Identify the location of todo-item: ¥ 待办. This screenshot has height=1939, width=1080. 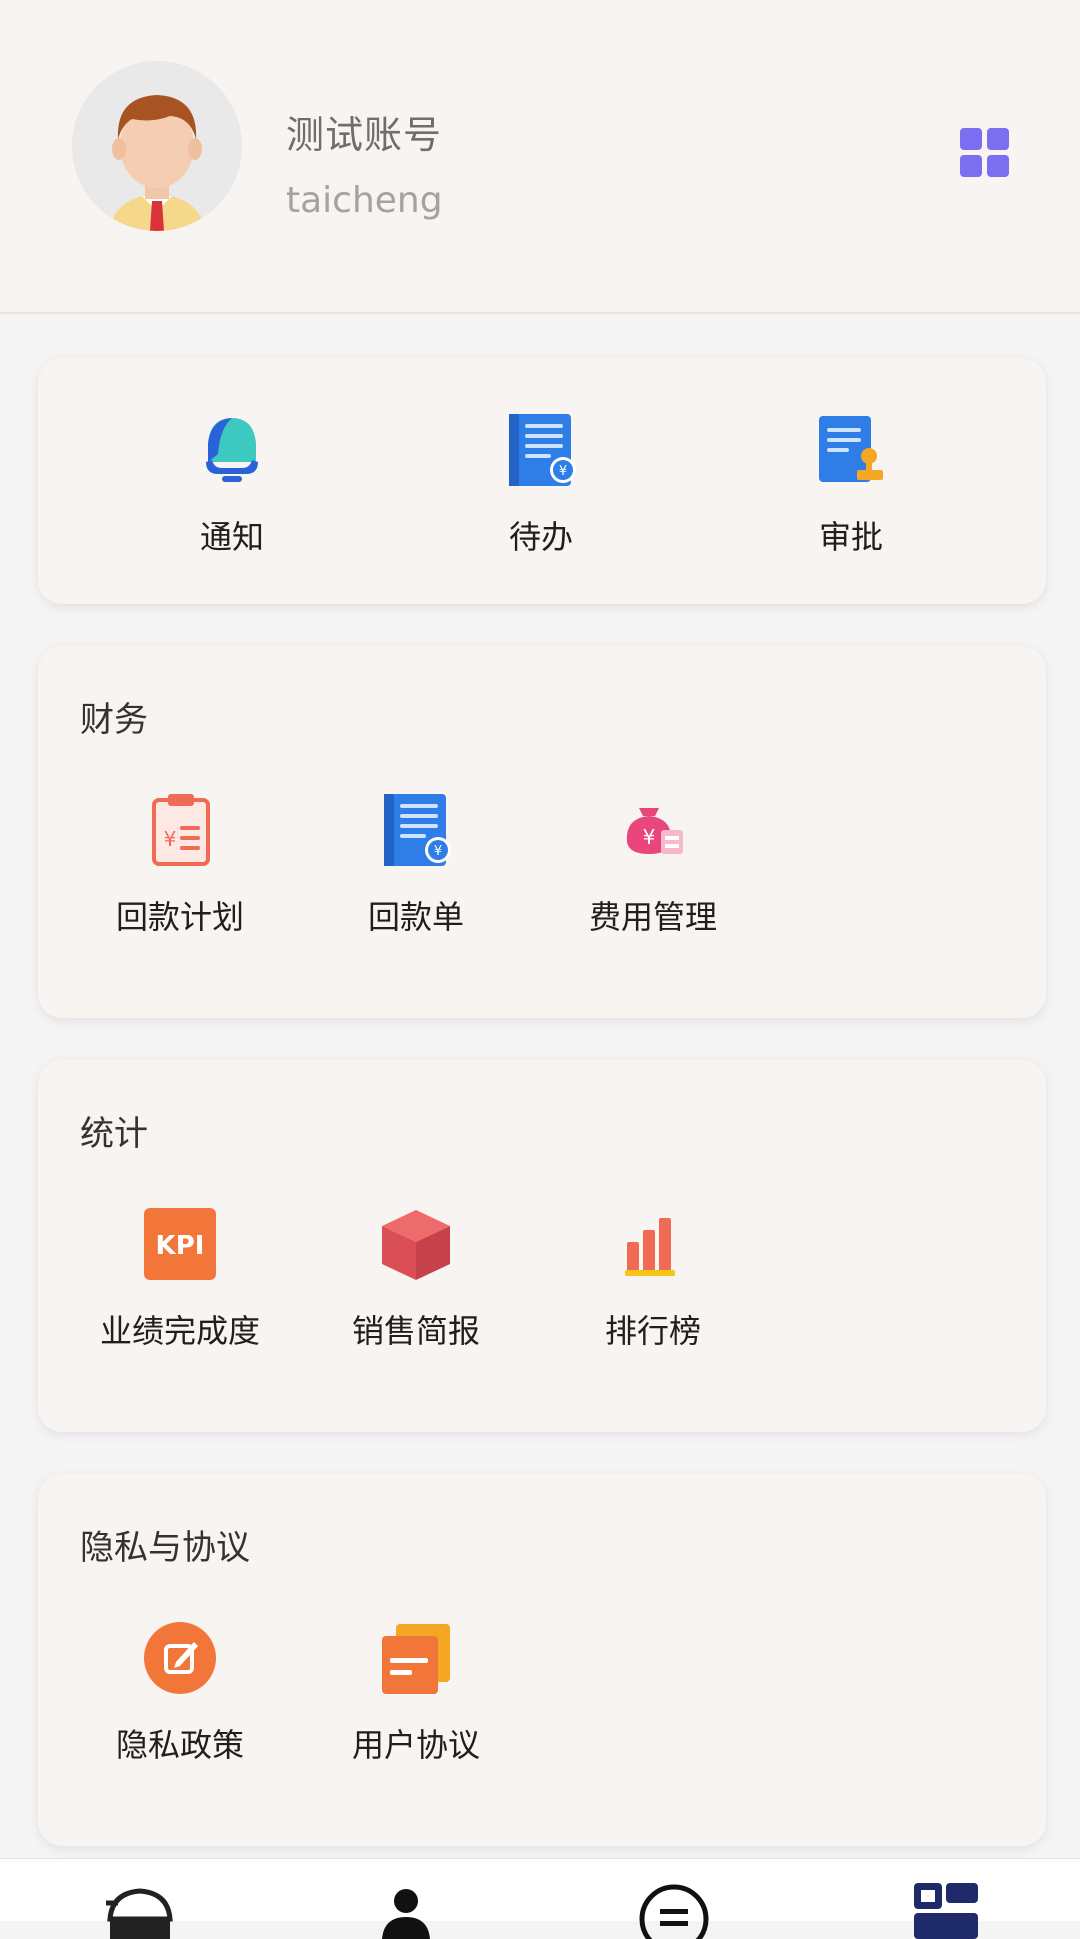
(541, 484).